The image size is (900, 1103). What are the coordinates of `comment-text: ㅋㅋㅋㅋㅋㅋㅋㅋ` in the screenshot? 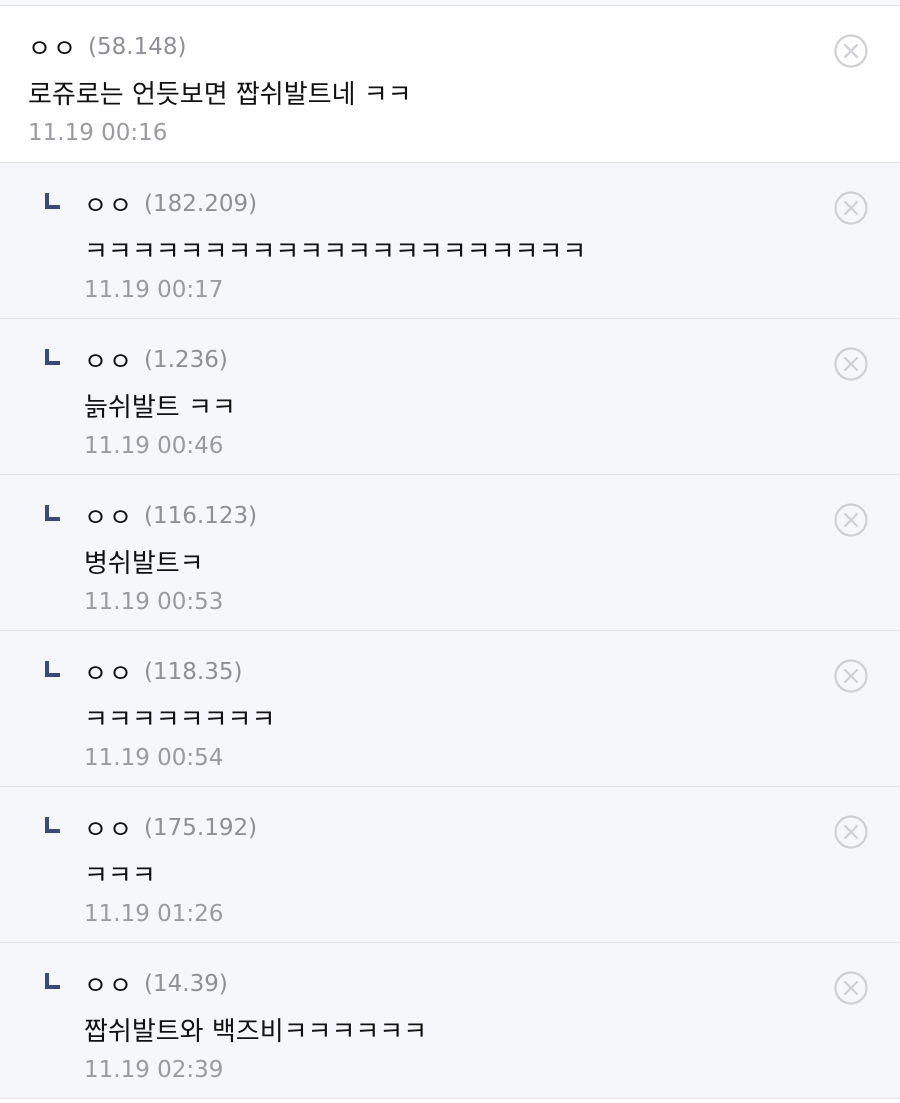 It's located at (180, 720).